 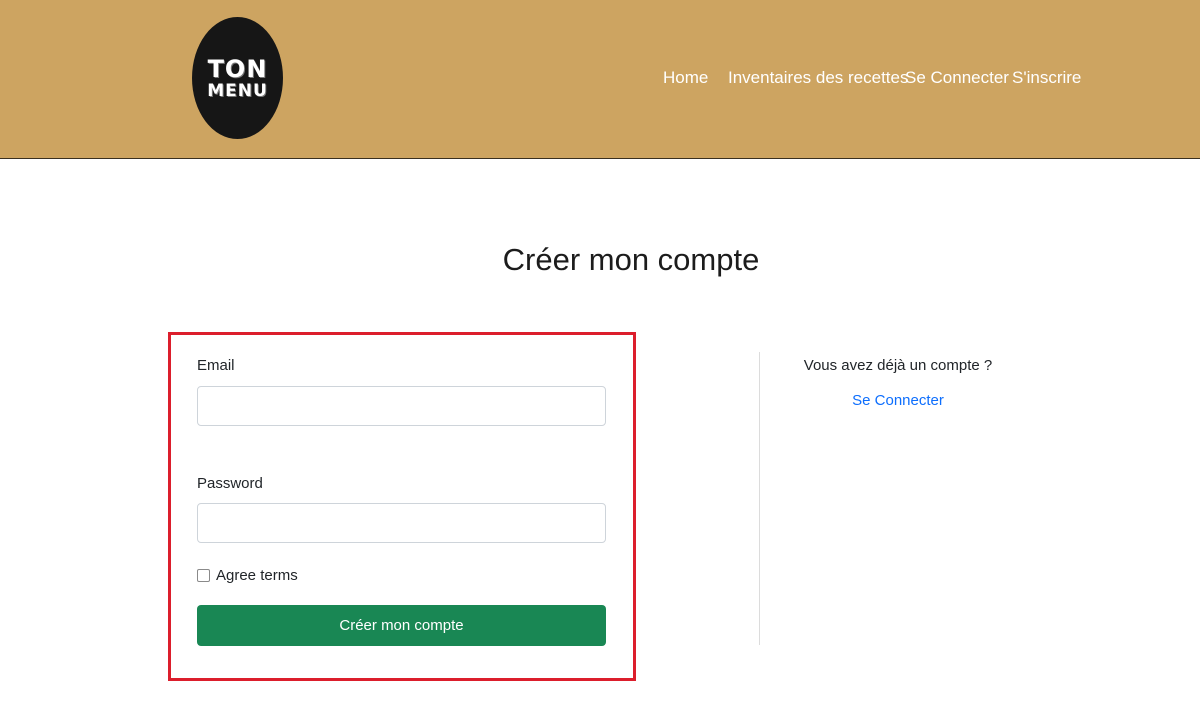 What do you see at coordinates (898, 365) in the screenshot?
I see `already-have-account-text: Vous avez déjà un compte ?` at bounding box center [898, 365].